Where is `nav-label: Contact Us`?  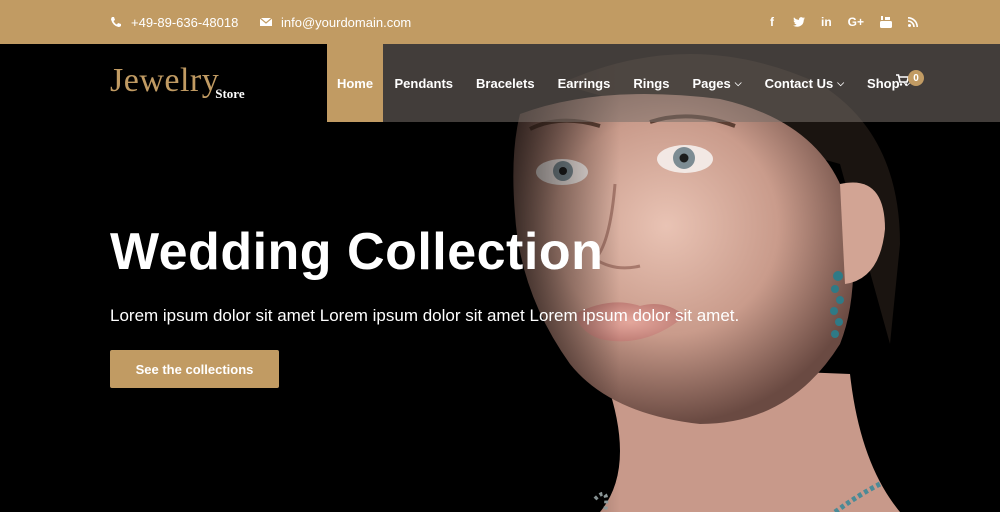
nav-label: Contact Us is located at coordinates (799, 83).